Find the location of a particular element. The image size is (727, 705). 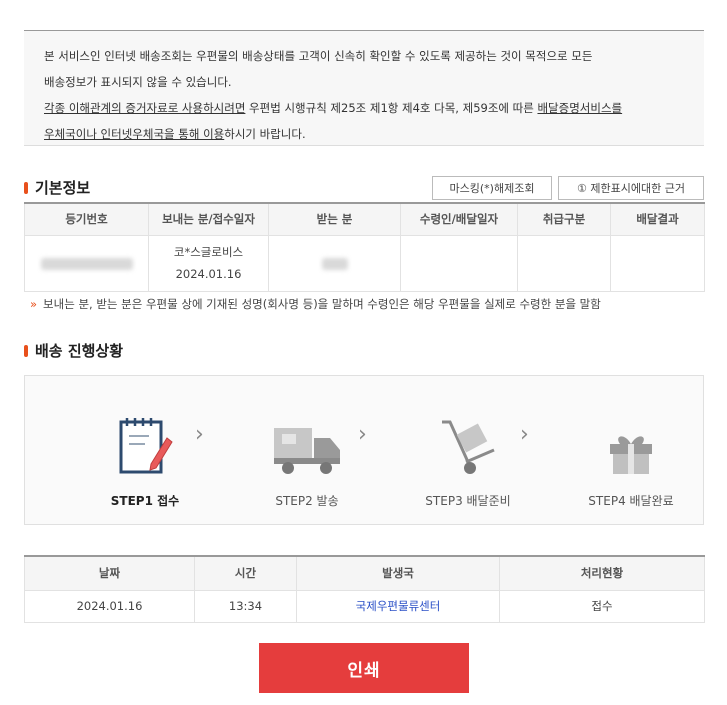

masked-tracking-number is located at coordinates (86, 263).